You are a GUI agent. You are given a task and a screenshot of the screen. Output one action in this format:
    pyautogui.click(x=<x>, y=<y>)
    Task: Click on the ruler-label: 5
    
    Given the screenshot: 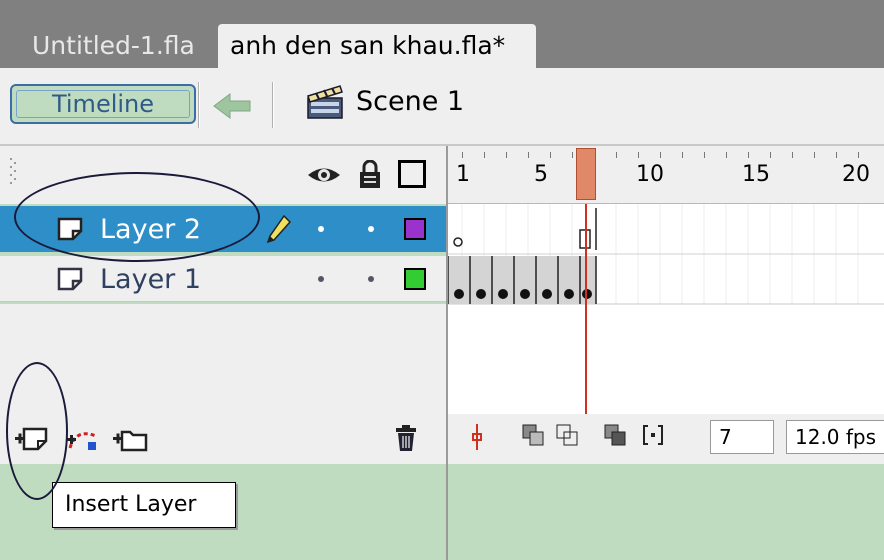 What is the action you would take?
    pyautogui.click(x=541, y=174)
    